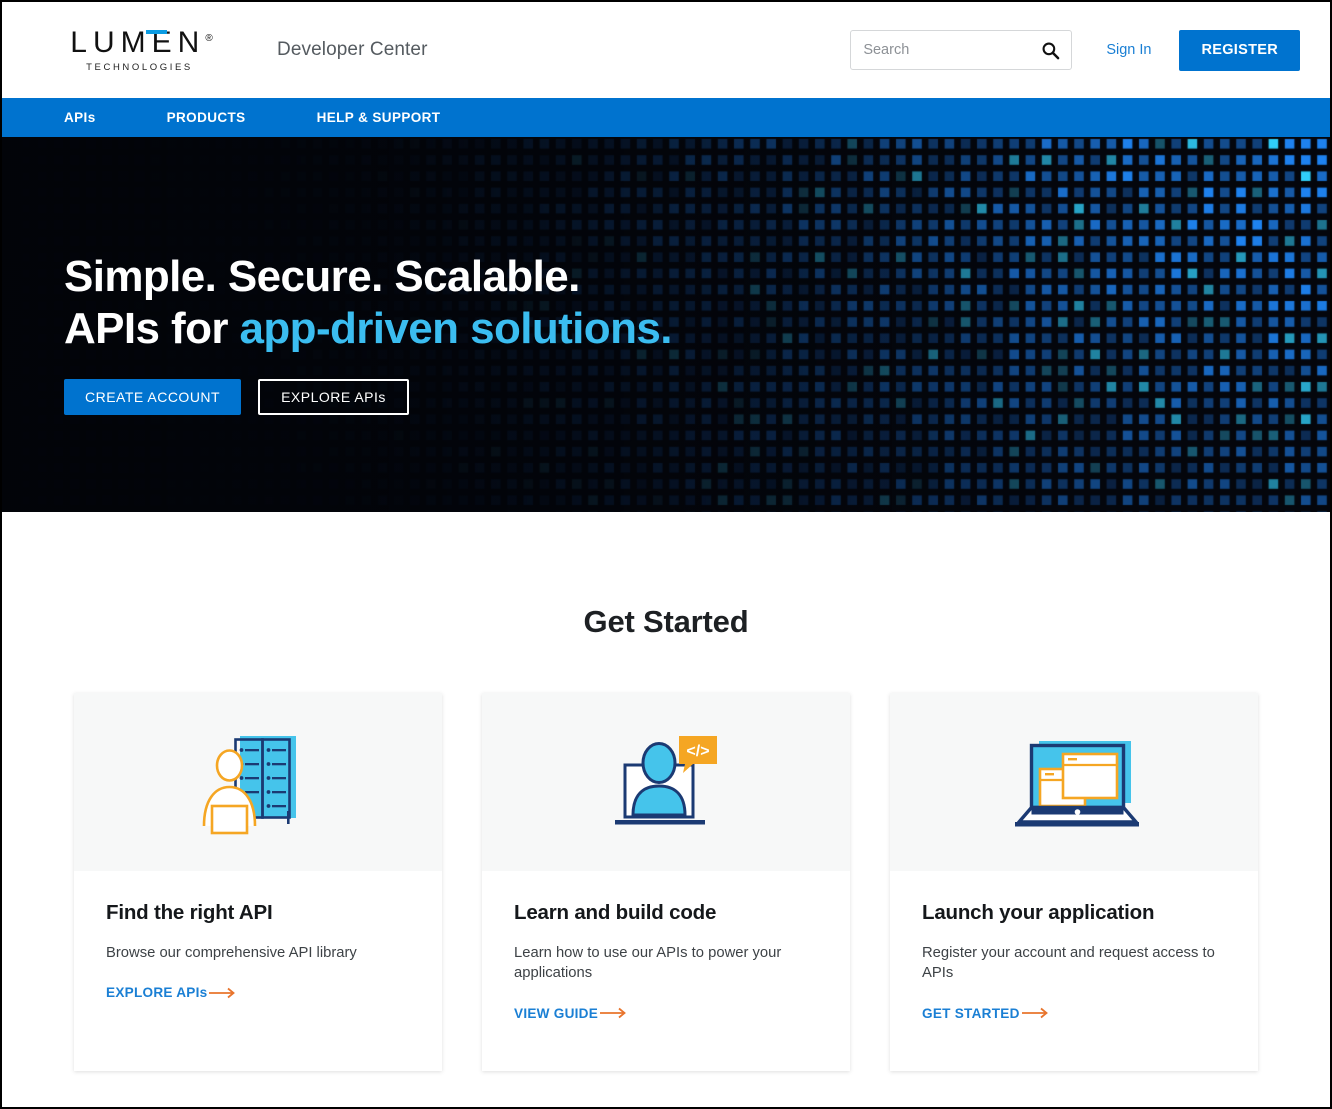 This screenshot has width=1332, height=1109. What do you see at coordinates (1239, 50) in the screenshot?
I see `register-button: REGISTER` at bounding box center [1239, 50].